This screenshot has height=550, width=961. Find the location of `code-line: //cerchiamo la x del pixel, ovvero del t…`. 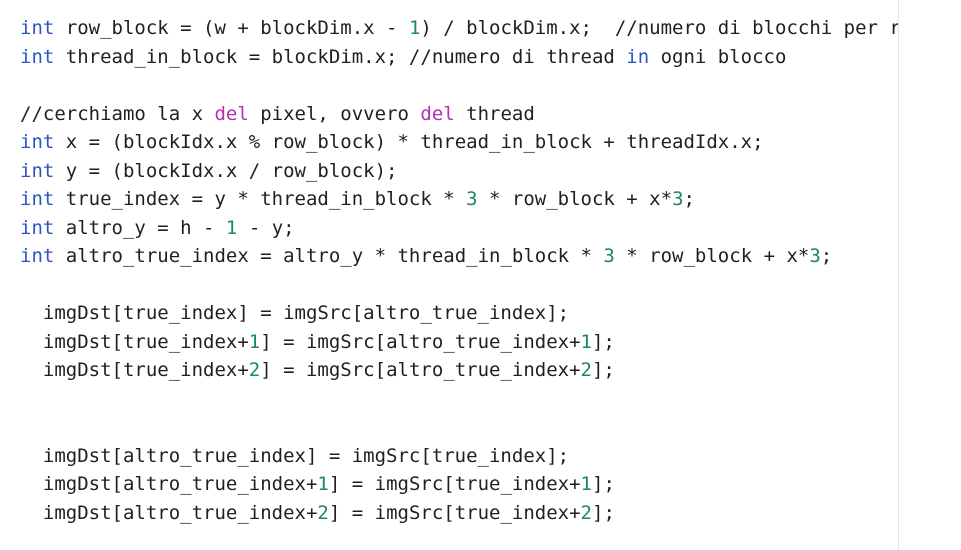

code-line: //cerchiamo la x del pixel, ovvero del t… is located at coordinates (459, 114).